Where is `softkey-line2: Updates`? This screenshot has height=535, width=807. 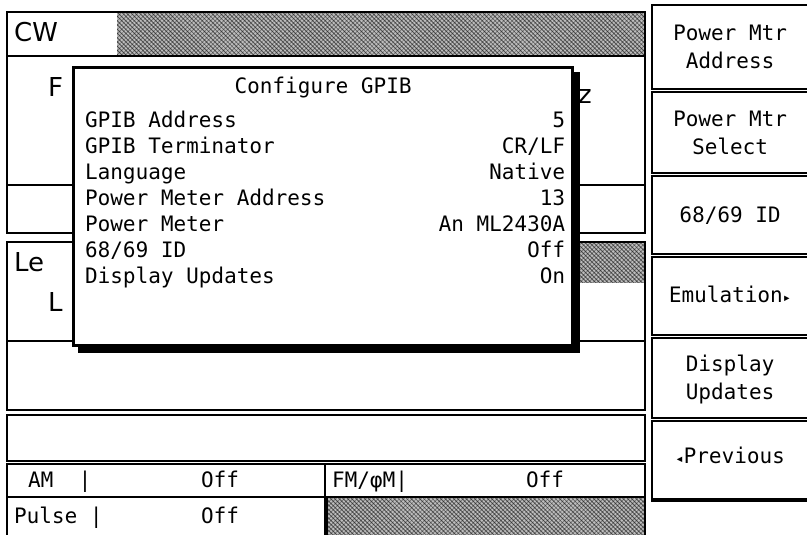
softkey-line2: Updates is located at coordinates (730, 392).